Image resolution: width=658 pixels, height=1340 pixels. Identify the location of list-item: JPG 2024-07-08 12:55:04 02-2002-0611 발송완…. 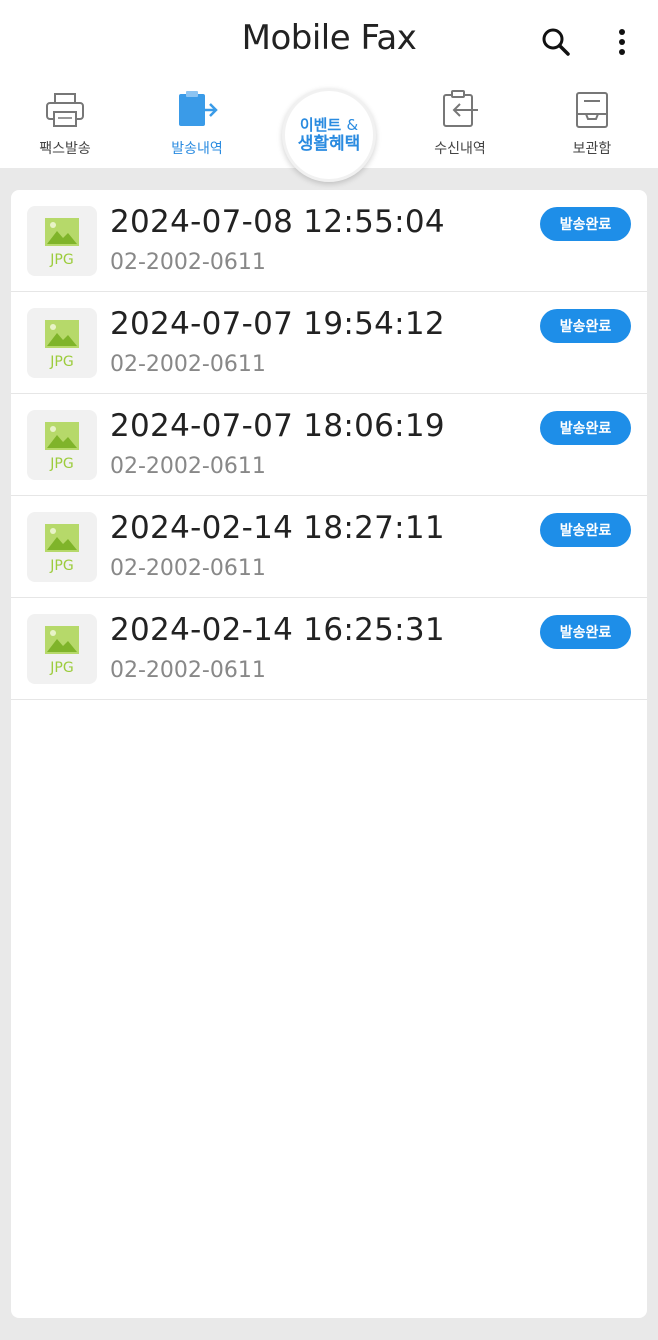
(329, 241).